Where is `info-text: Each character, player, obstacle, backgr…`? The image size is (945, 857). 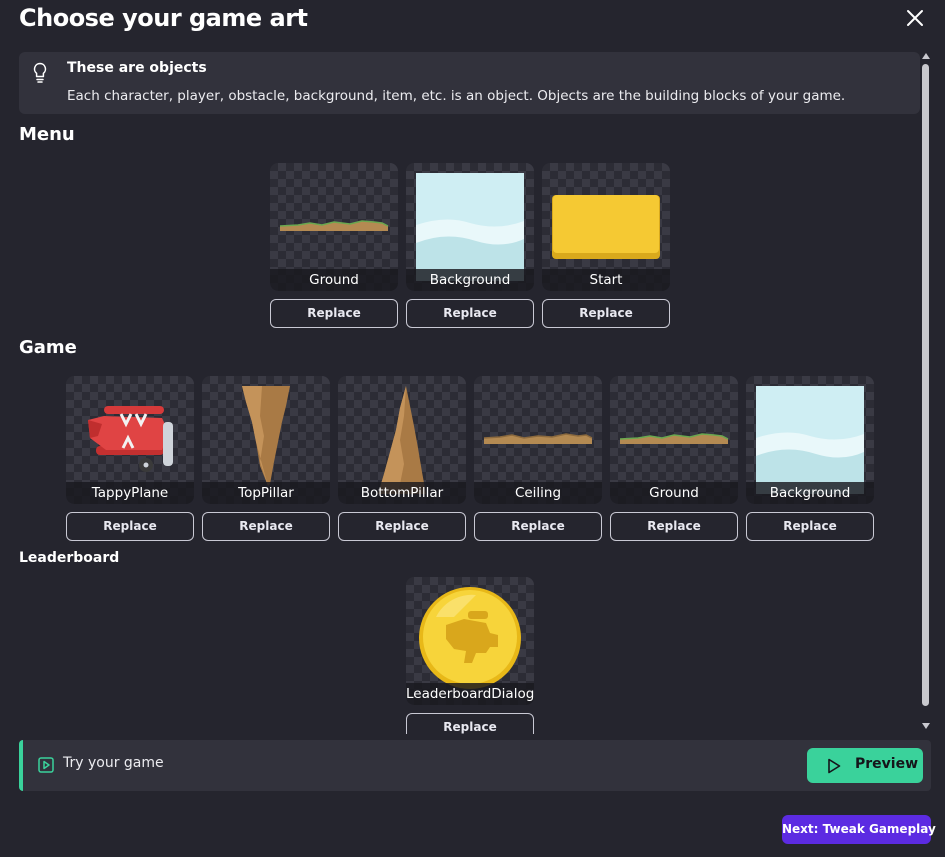
info-text: Each character, player, obstacle, backgr… is located at coordinates (456, 96).